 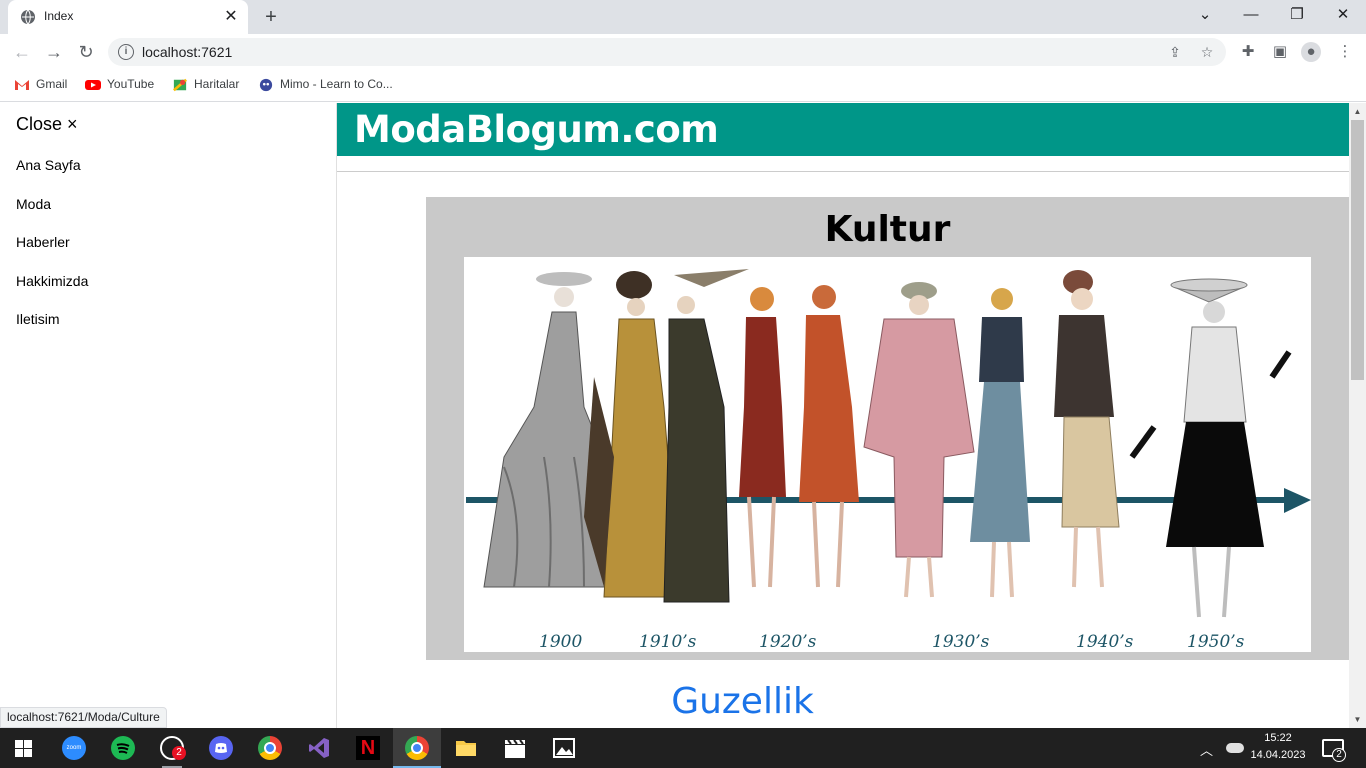 I want to click on bookmark-gmail: Gmail, so click(x=40, y=86).